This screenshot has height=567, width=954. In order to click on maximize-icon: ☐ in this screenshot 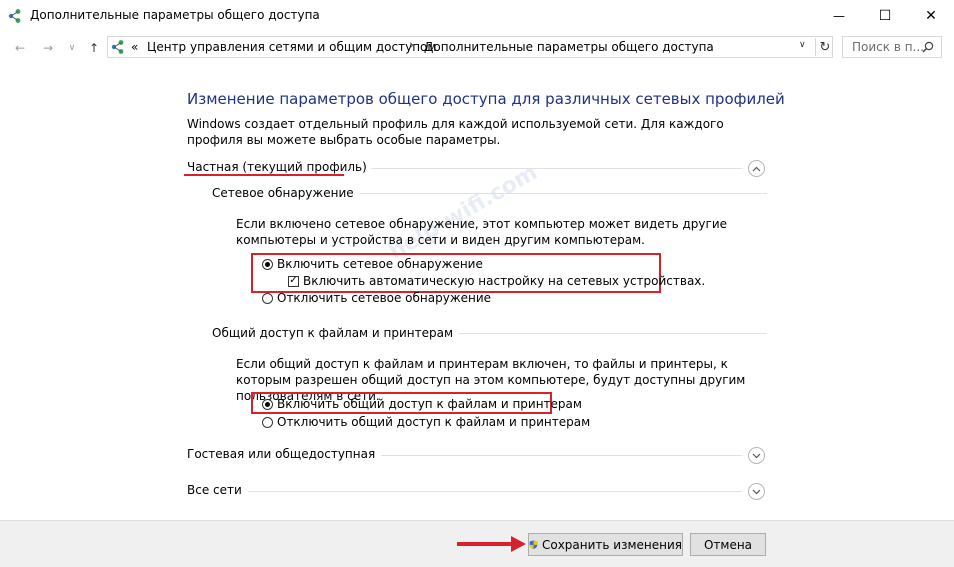, I will do `click(885, 16)`.